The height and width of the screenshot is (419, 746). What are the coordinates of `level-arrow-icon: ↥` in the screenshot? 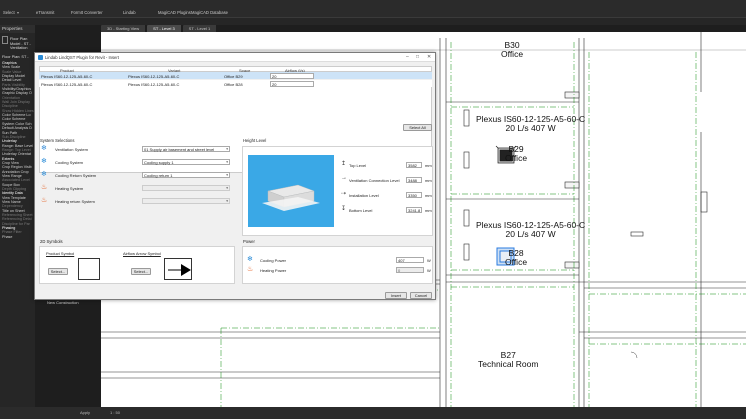 It's located at (344, 164).